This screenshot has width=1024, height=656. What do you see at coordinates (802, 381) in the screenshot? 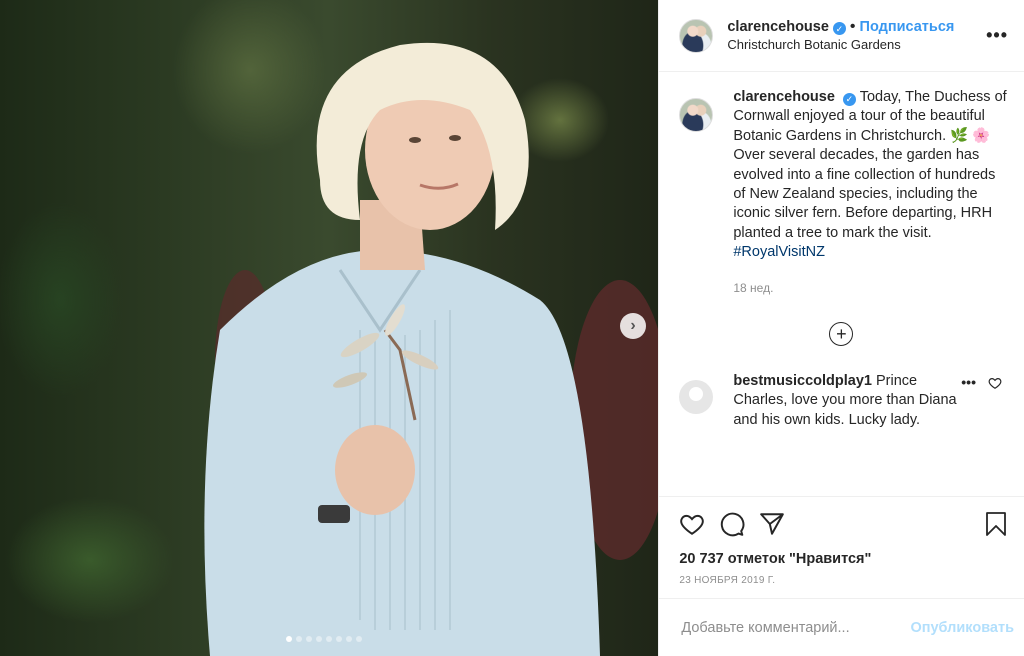
I see `comment-username: bestmusiccoldplay1` at bounding box center [802, 381].